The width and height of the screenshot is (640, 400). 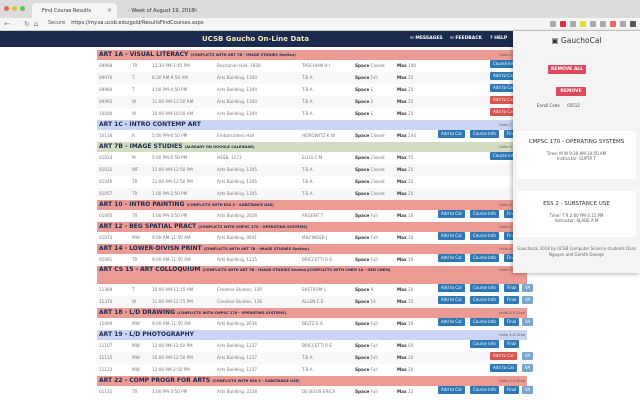 What do you see at coordinates (405, 260) in the screenshot?
I see `max: Max 16` at bounding box center [405, 260].